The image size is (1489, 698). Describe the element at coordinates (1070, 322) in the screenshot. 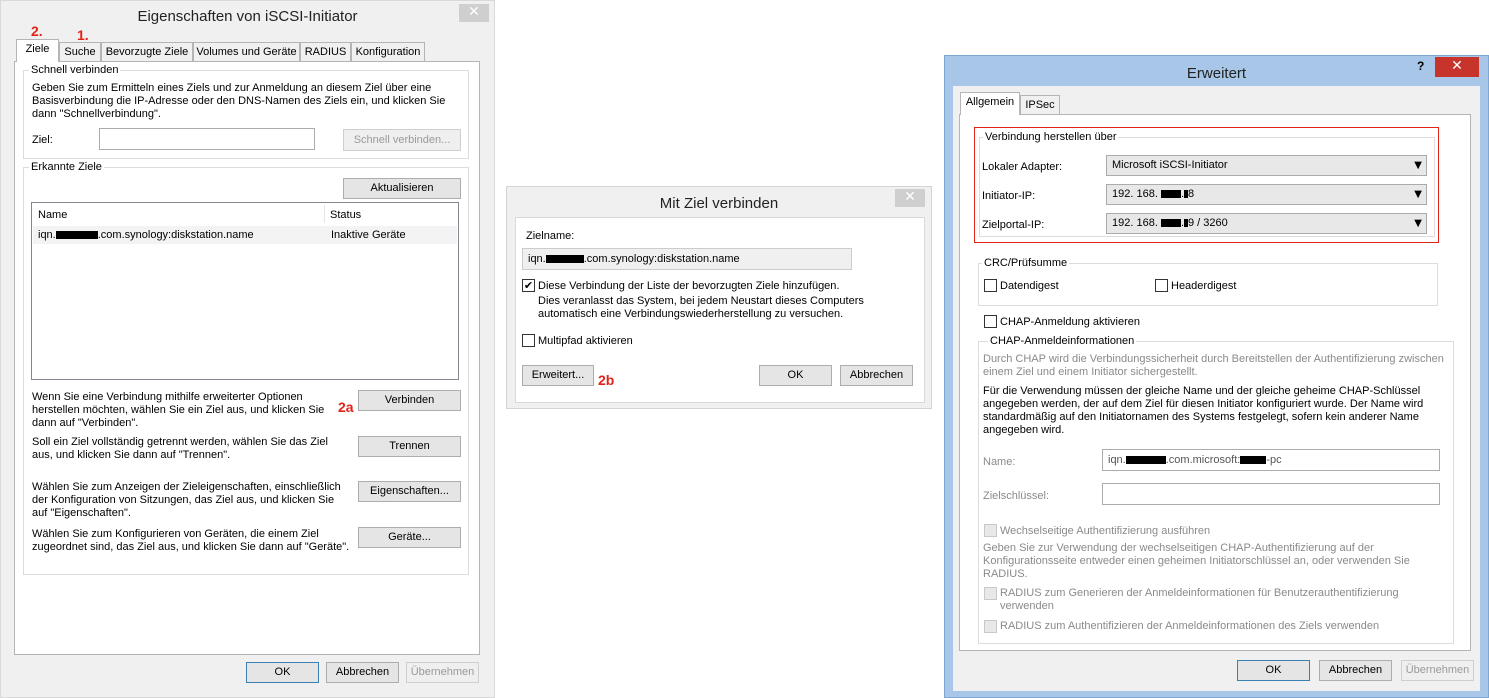

I see `chap-enable-label: CHAP-Anmeldung aktivieren` at that location.